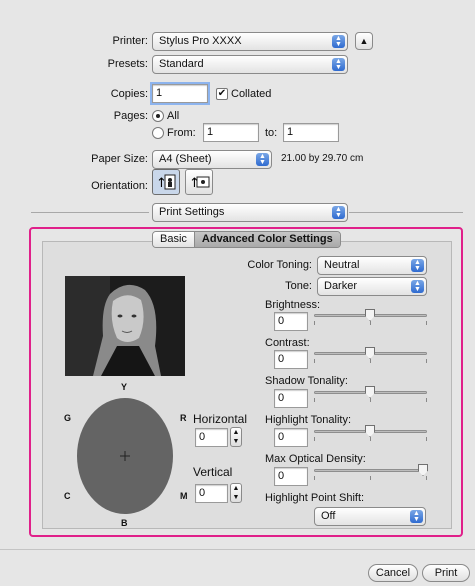  What do you see at coordinates (406, 212) in the screenshot?
I see `separator-right` at bounding box center [406, 212].